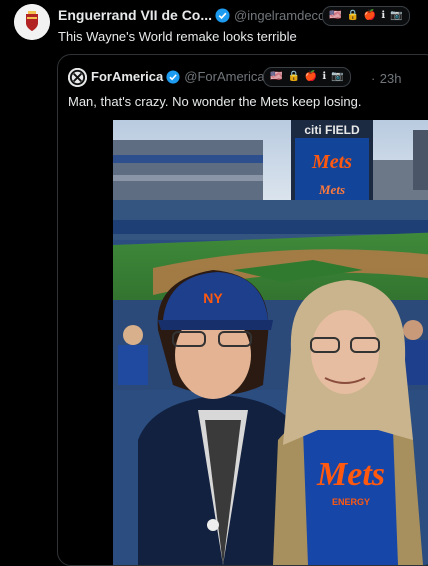 This screenshot has height=566, width=428. I want to click on shirt-logo: Mets, so click(350, 474).